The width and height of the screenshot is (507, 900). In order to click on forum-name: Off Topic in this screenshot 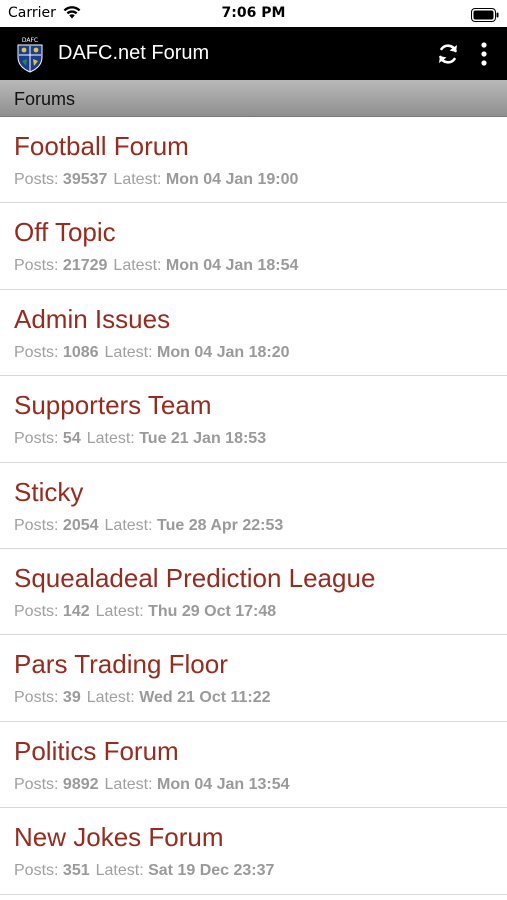, I will do `click(65, 232)`.